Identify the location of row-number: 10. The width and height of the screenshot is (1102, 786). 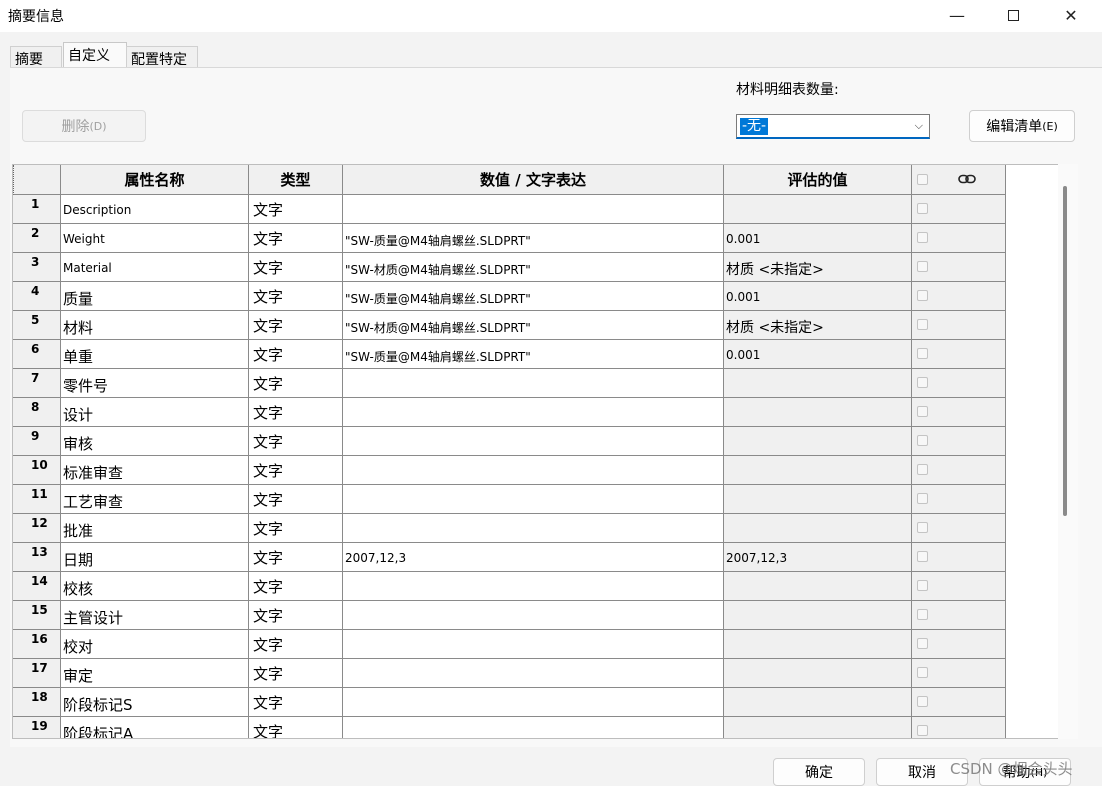
(37, 470).